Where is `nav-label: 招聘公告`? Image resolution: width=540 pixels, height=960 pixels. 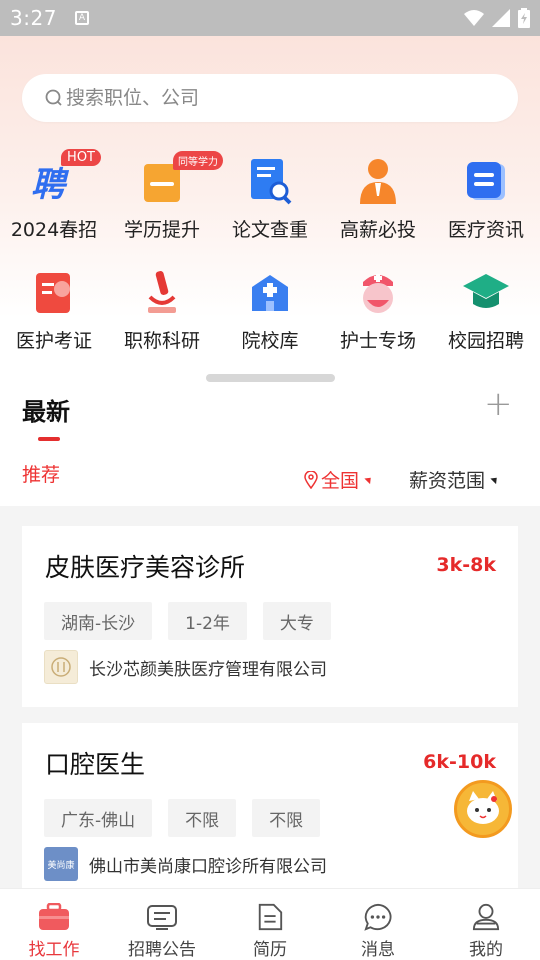 nav-label: 招聘公告 is located at coordinates (162, 950).